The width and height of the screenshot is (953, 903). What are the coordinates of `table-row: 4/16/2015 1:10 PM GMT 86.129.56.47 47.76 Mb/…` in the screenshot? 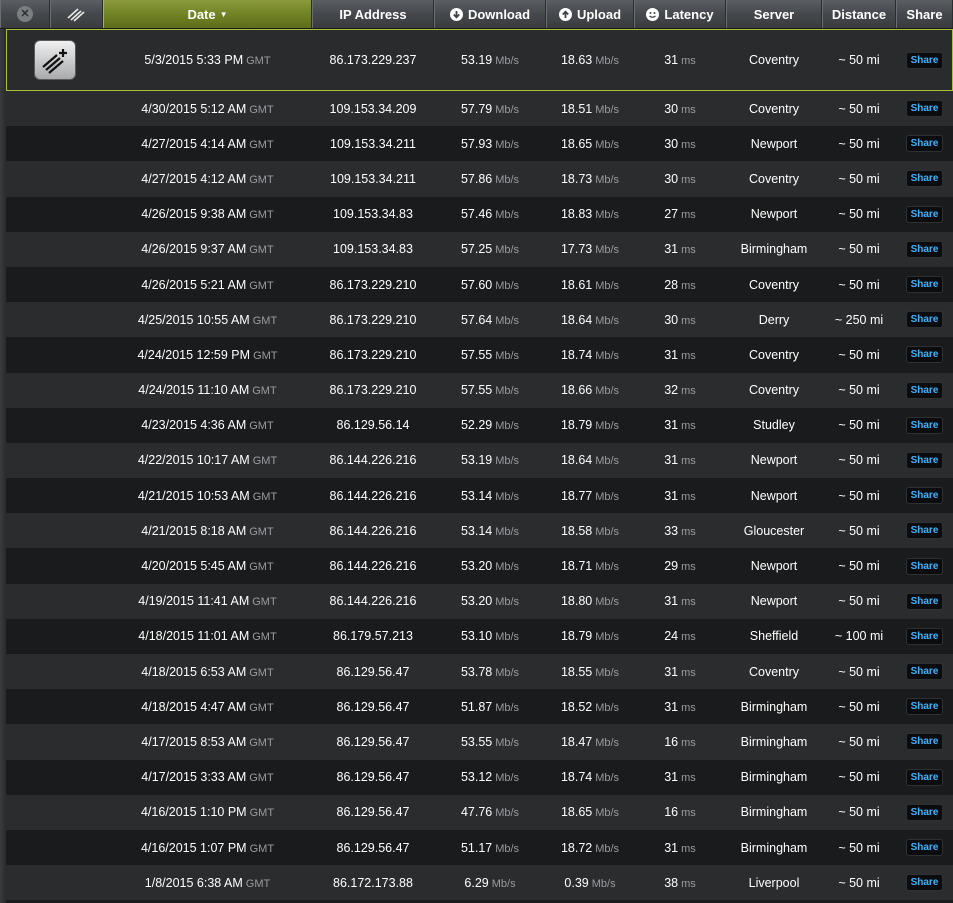 It's located at (479, 812).